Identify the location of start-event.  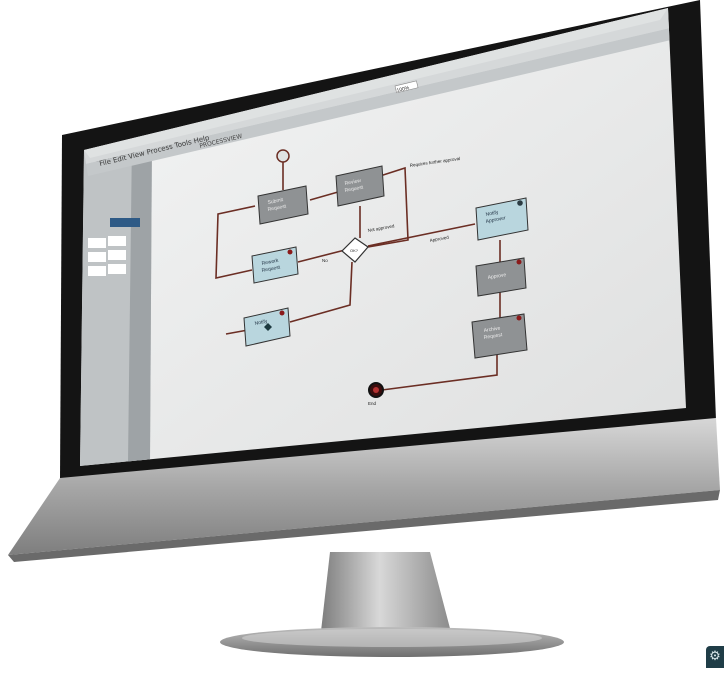
(283, 156).